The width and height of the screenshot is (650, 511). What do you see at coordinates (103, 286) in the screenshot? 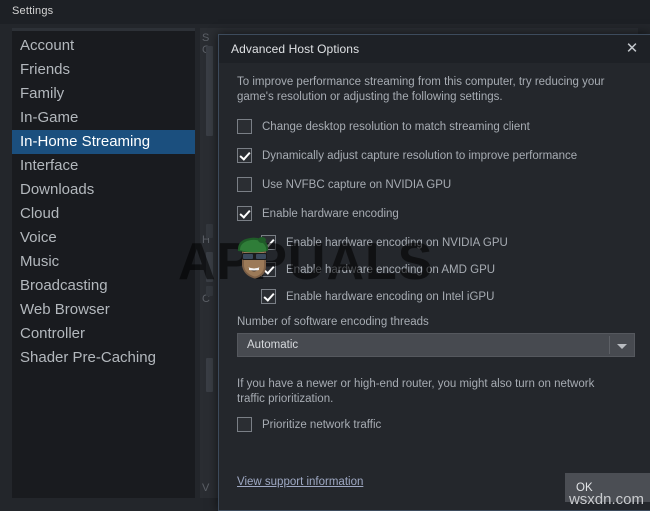
I see `sidebar-item-broadcasting: Broadcasting` at bounding box center [103, 286].